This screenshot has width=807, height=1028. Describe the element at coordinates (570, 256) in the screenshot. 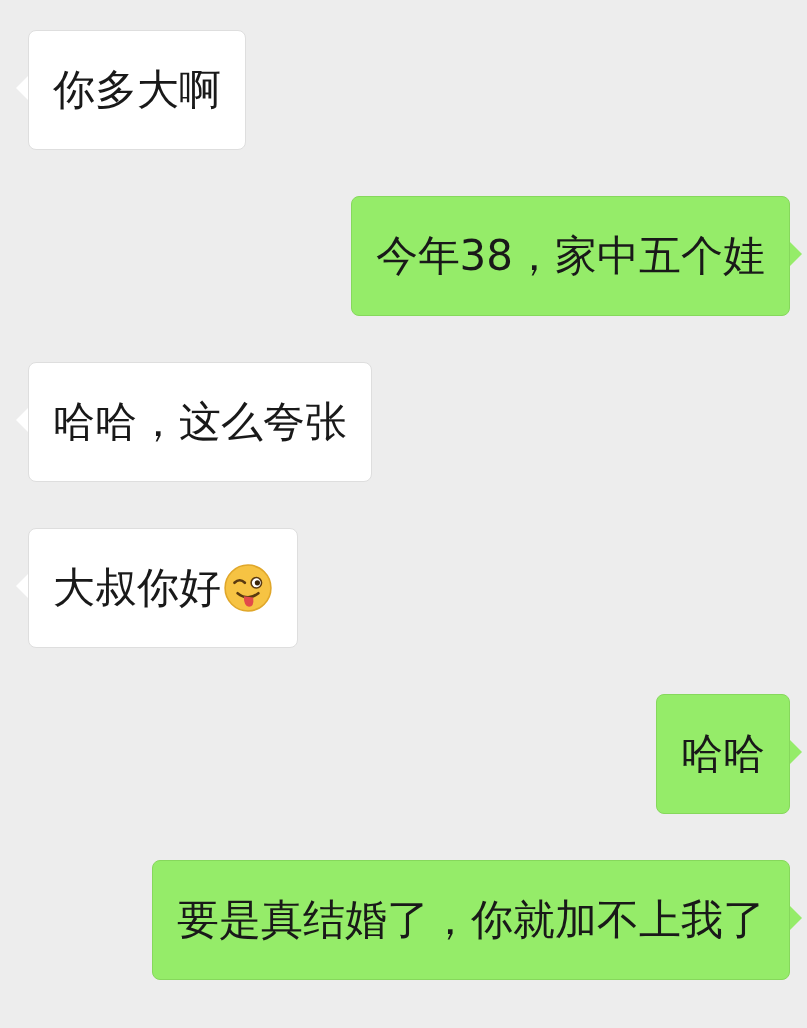

I see `message-bubble: 今年38，家中五个娃` at that location.